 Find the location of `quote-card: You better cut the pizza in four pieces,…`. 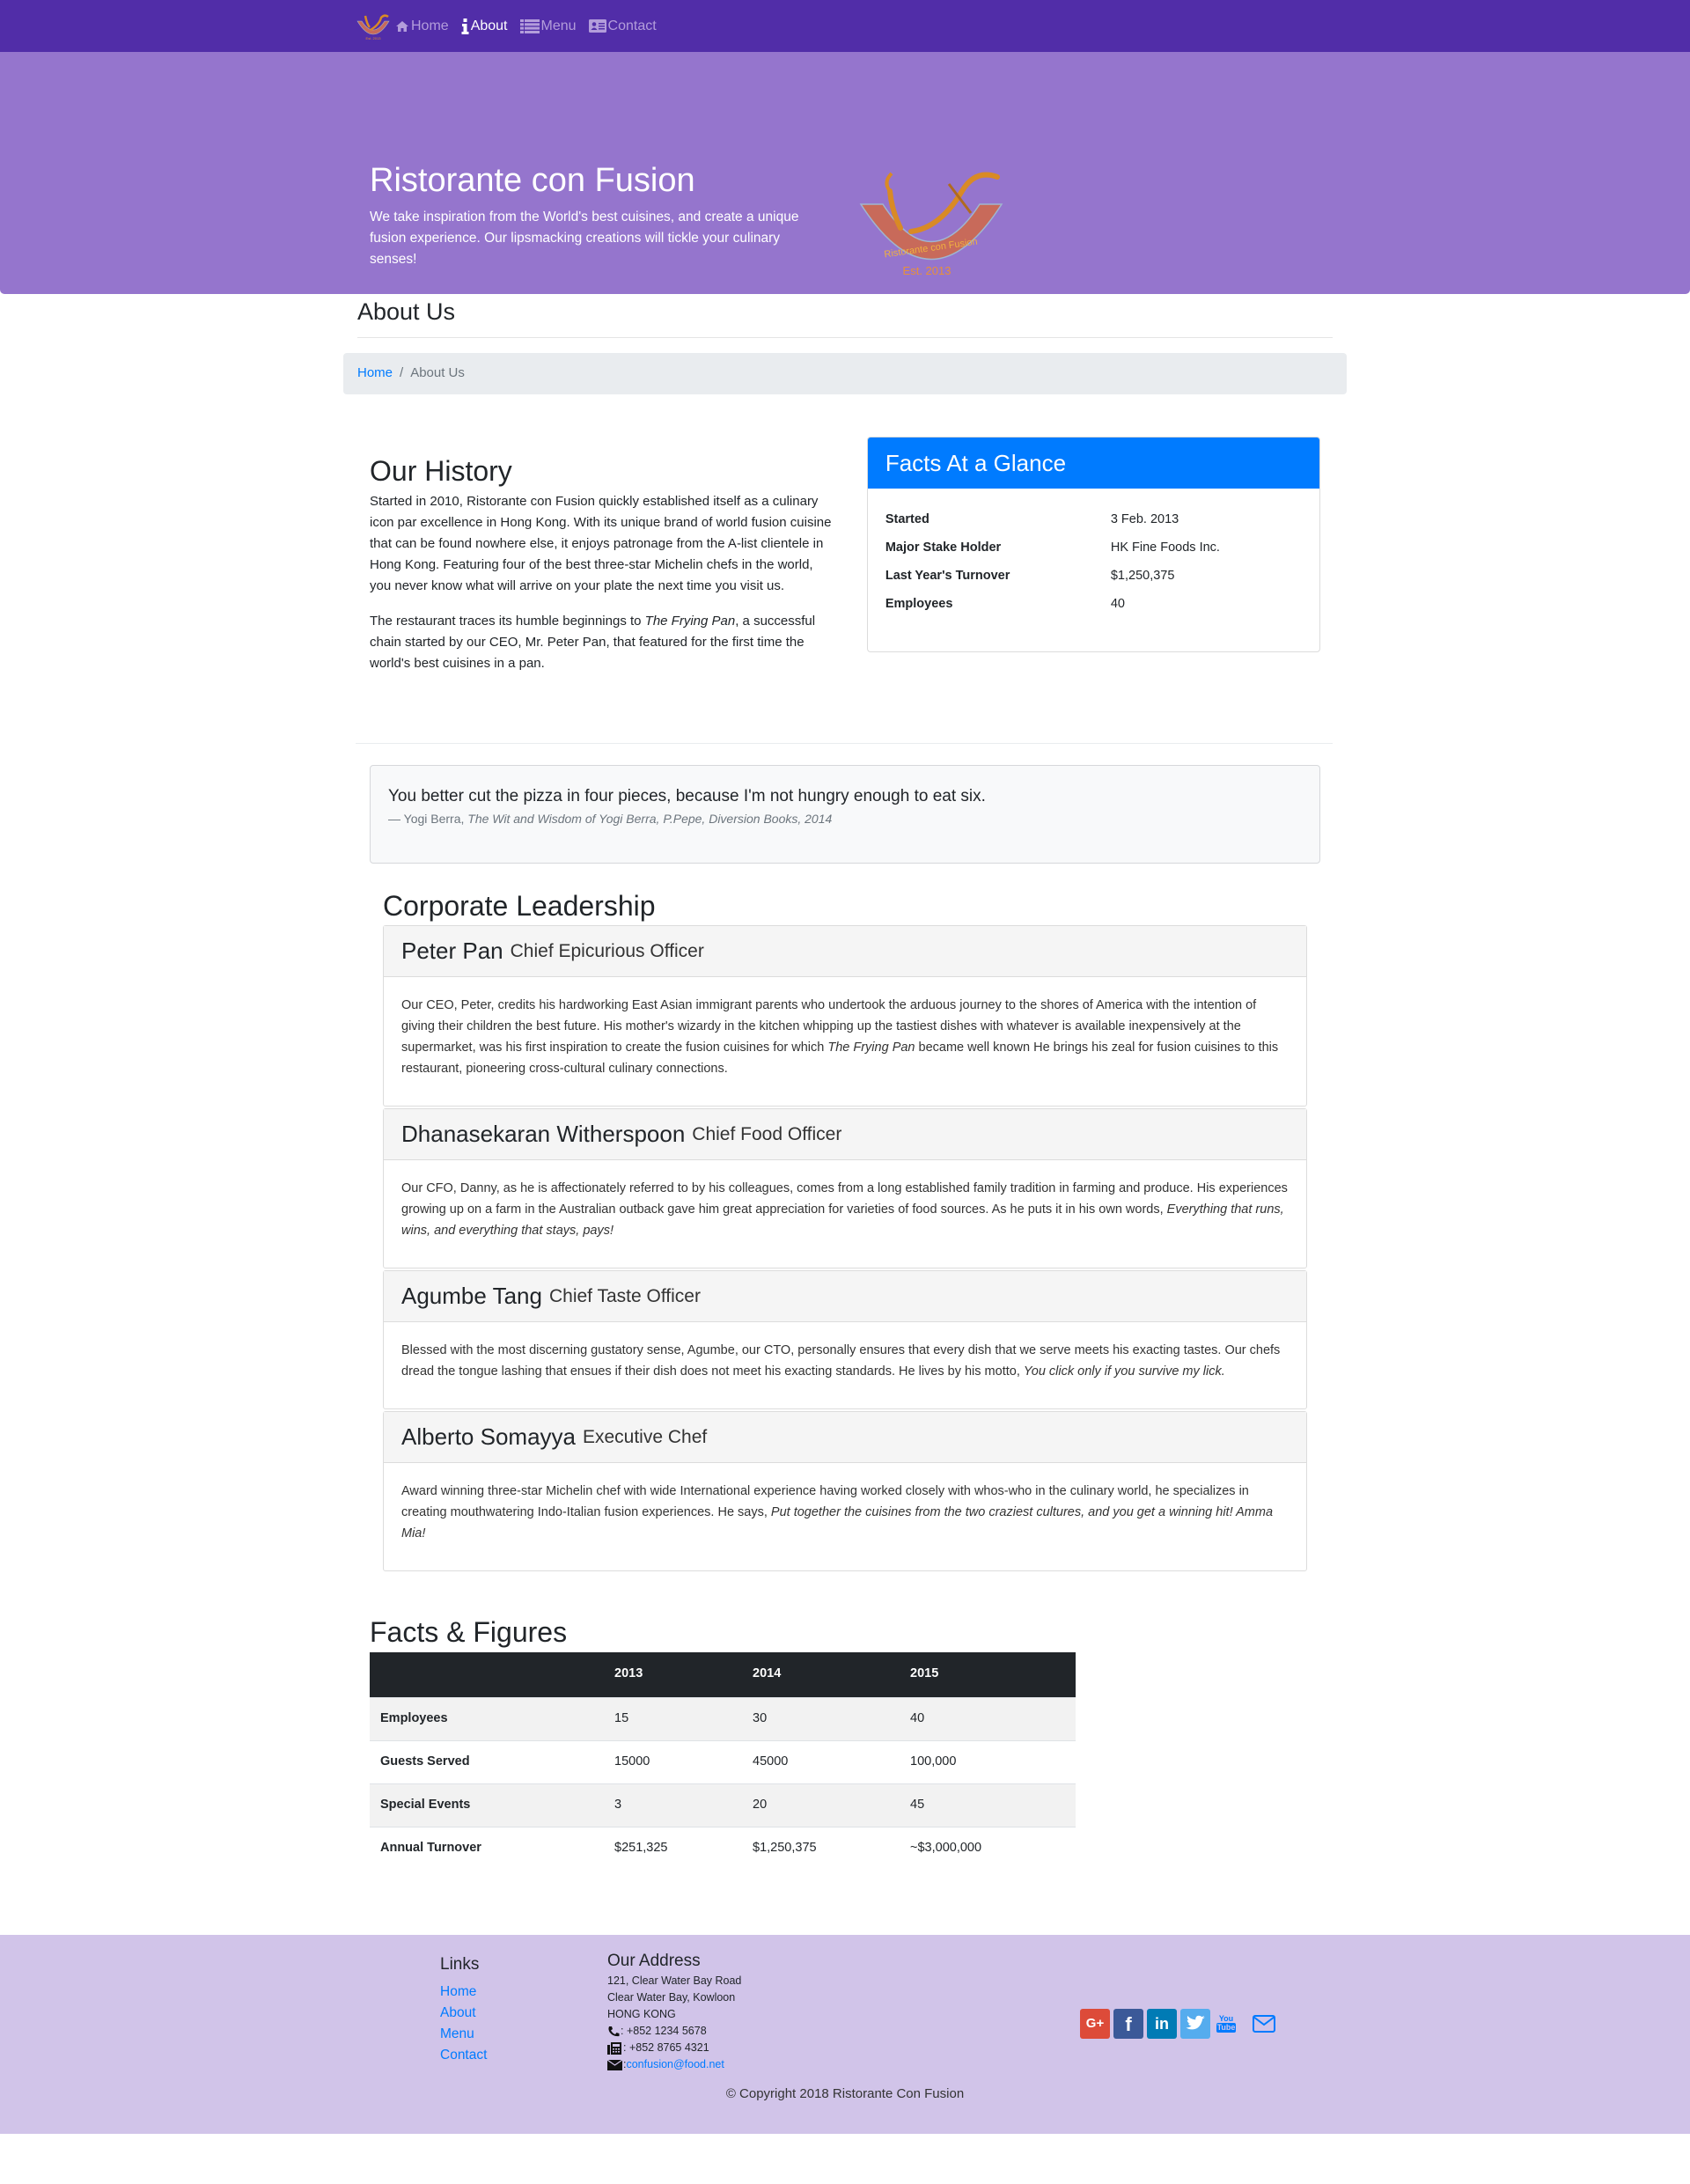

quote-card: You better cut the pizza in four pieces,… is located at coordinates (845, 814).